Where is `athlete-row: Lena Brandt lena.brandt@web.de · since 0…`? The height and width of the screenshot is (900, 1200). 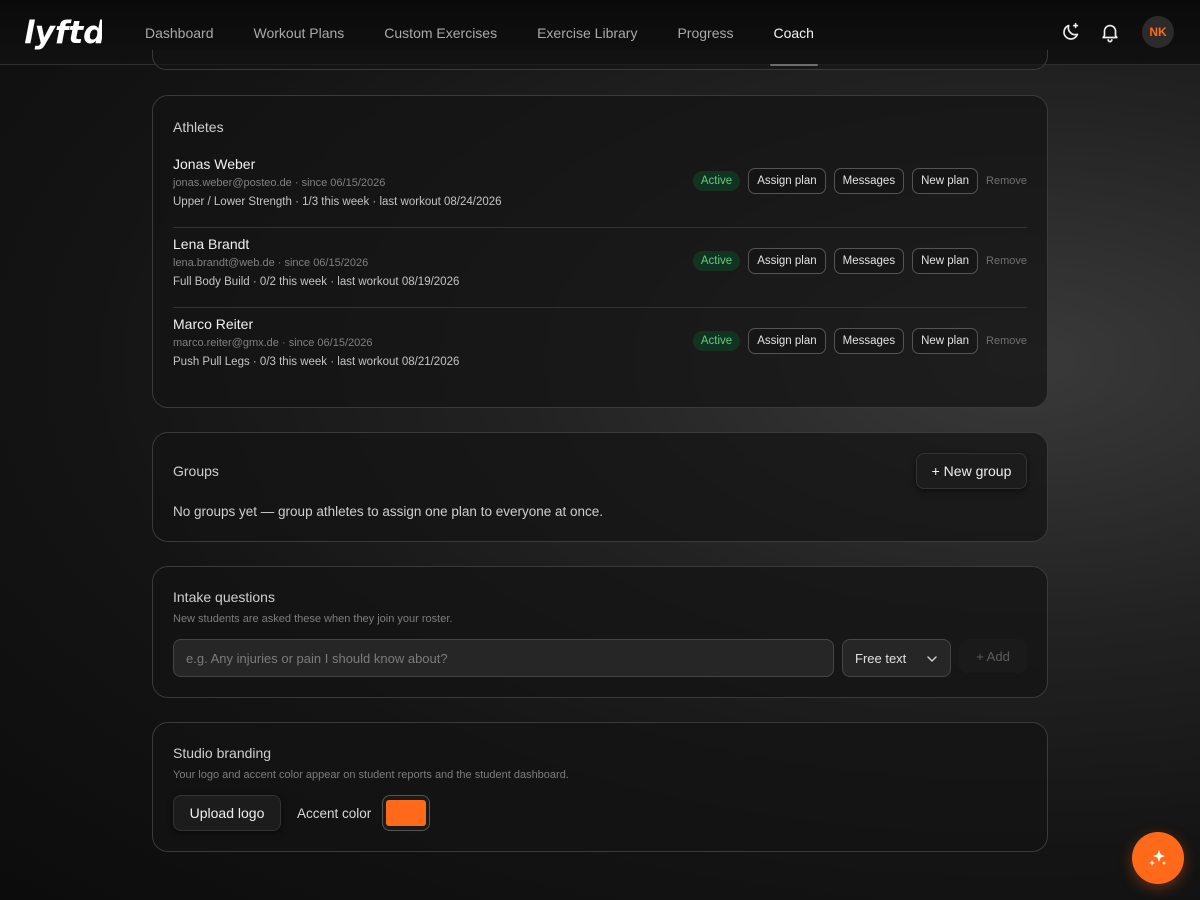 athlete-row: Lena Brandt lena.brandt@web.de · since 0… is located at coordinates (600, 268).